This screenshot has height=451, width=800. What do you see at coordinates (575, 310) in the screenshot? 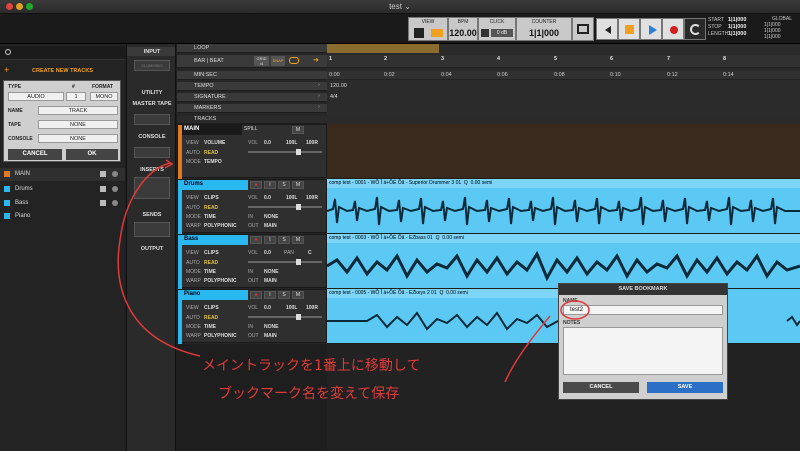
I see `annotation-circle` at bounding box center [575, 310].